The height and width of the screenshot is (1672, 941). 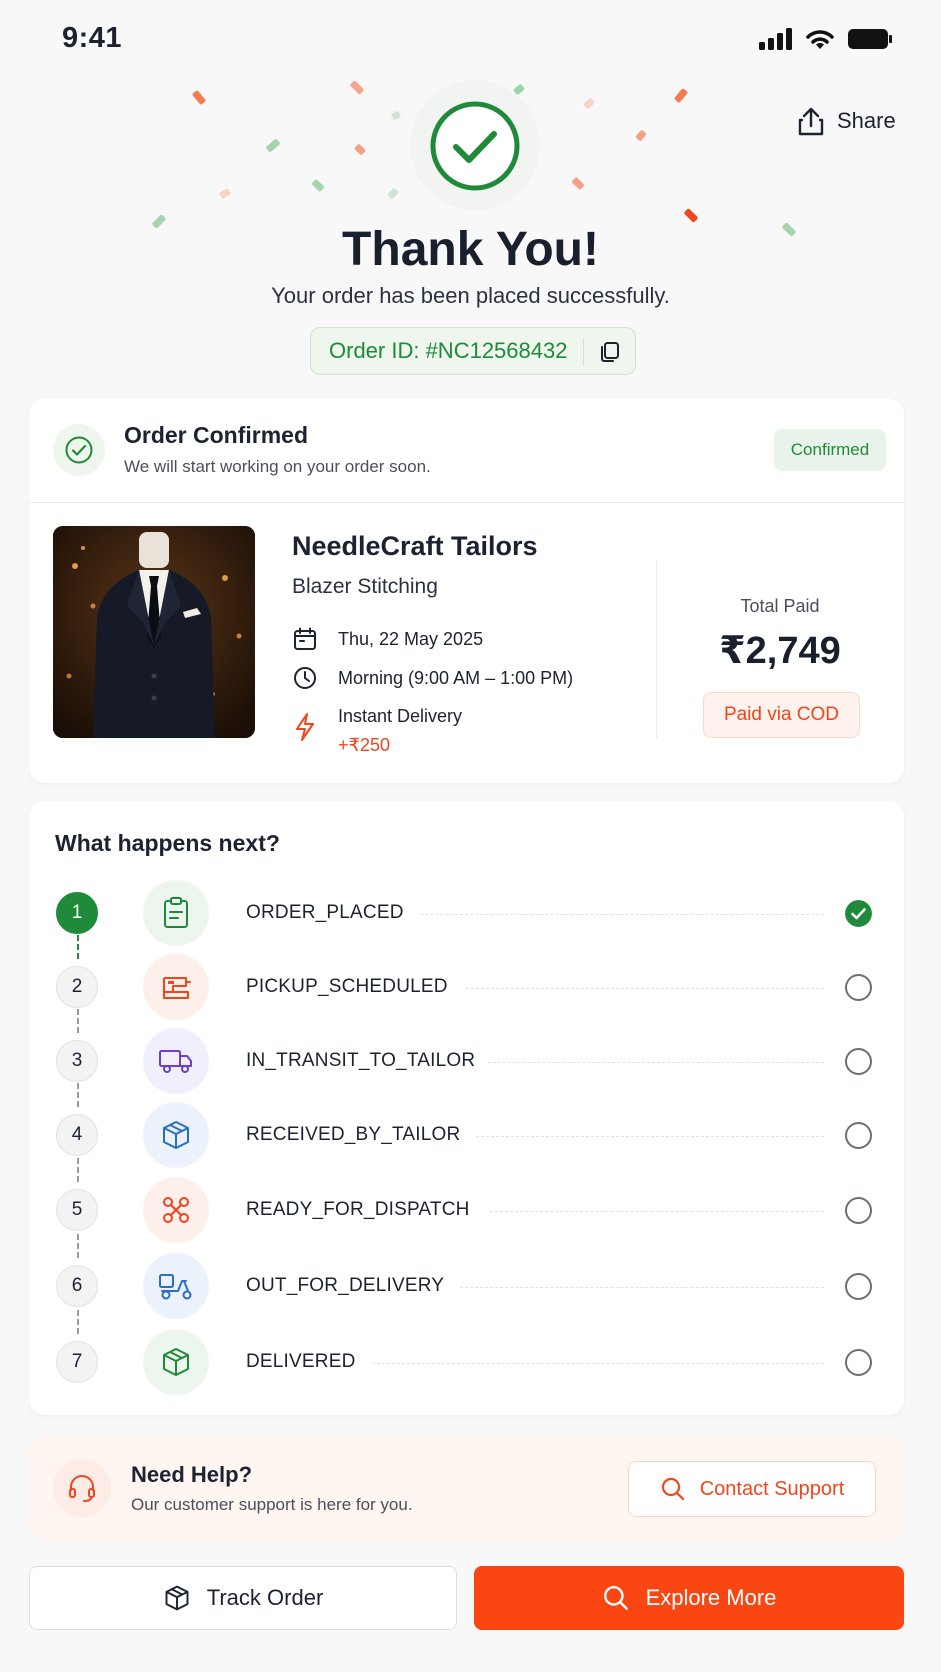 What do you see at coordinates (77, 1135) in the screenshot?
I see `step-number: 4` at bounding box center [77, 1135].